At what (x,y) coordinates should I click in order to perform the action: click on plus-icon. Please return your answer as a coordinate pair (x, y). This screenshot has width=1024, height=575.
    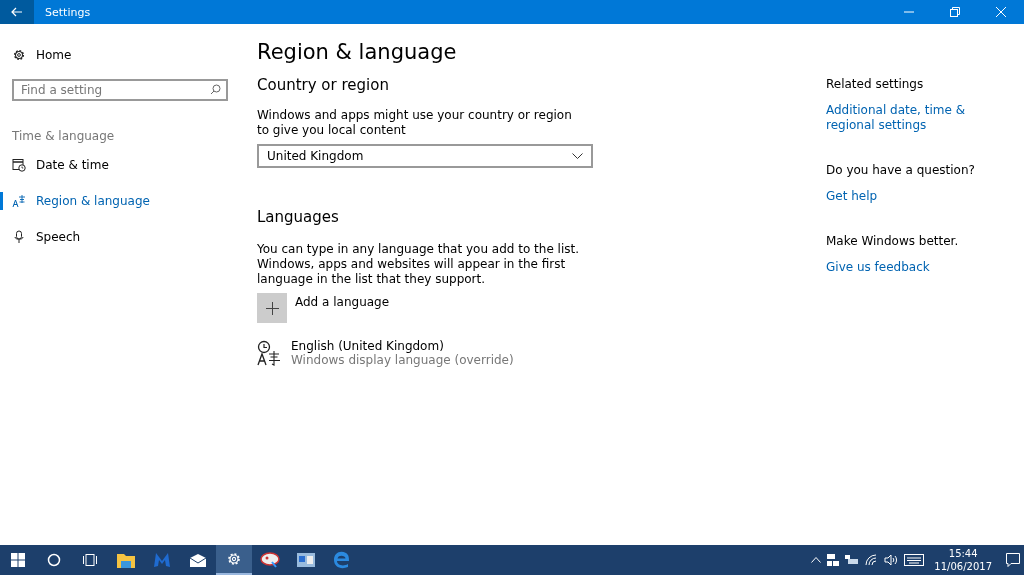
    Looking at the image, I should click on (272, 308).